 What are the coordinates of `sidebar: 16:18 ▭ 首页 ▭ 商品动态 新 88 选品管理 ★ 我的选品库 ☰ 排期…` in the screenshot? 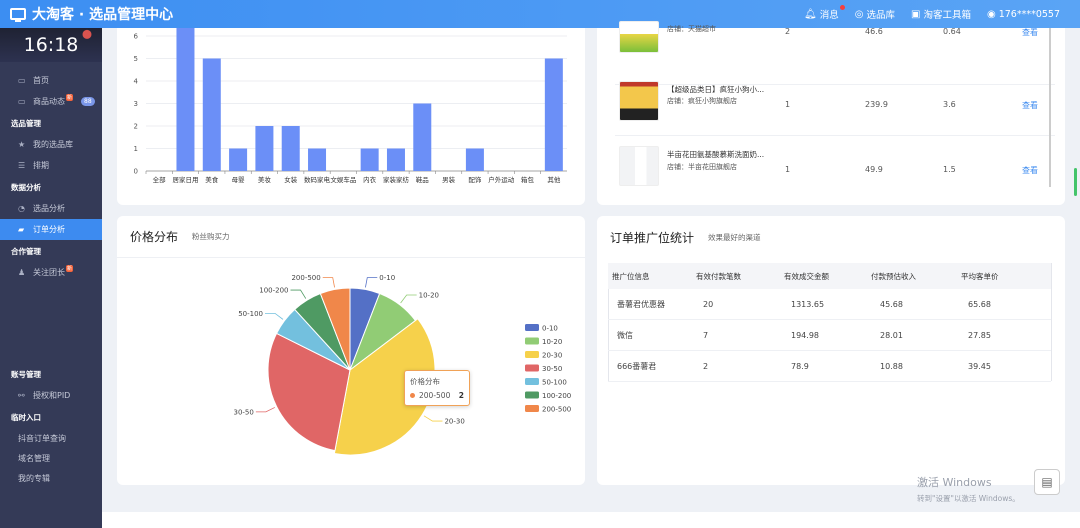 It's located at (51, 278).